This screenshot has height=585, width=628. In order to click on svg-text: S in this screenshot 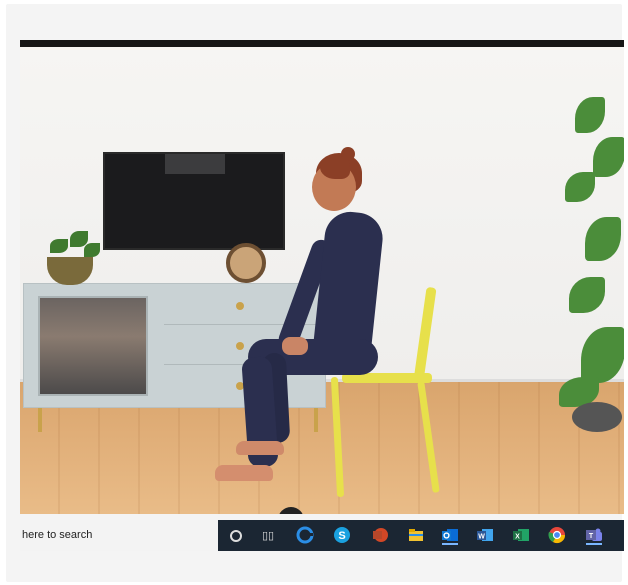, I will do `click(341, 536)`.